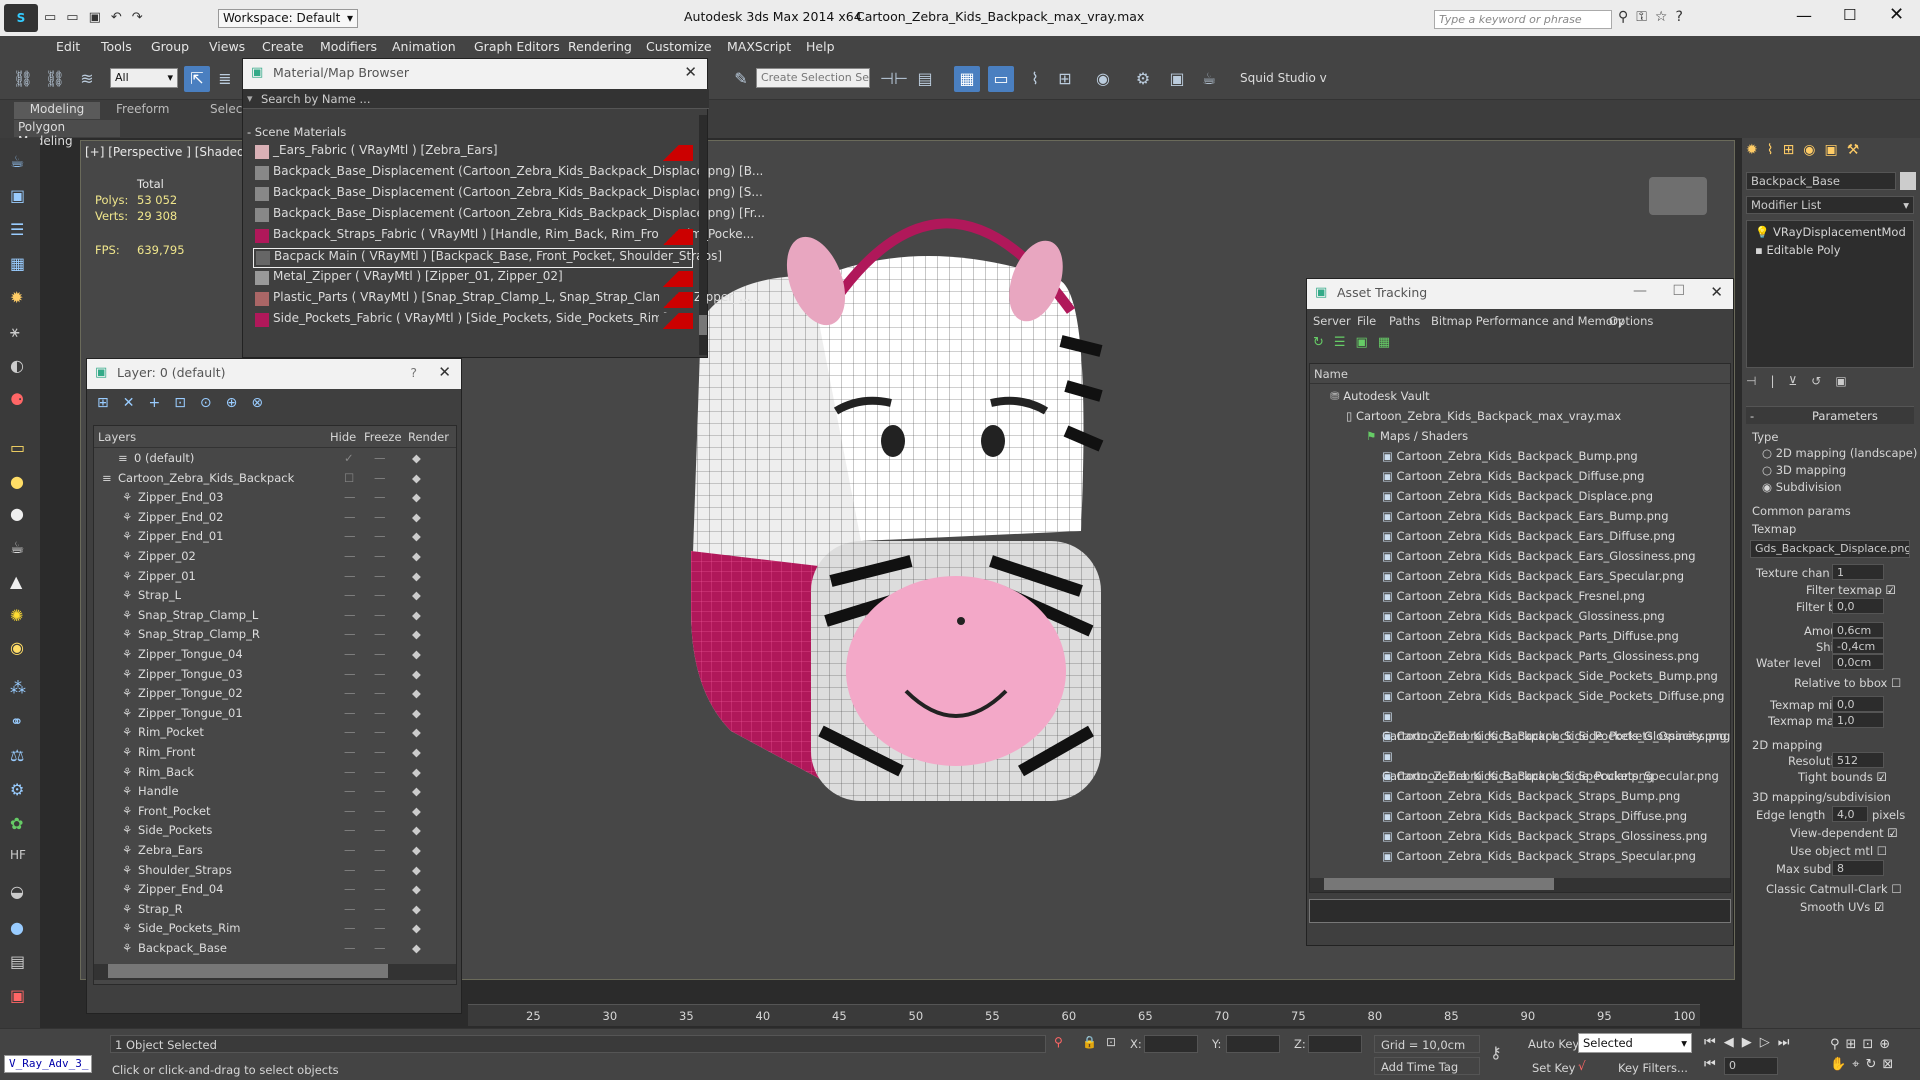  What do you see at coordinates (17, 927) in the screenshot?
I see `sphere-blue-icon: ●` at bounding box center [17, 927].